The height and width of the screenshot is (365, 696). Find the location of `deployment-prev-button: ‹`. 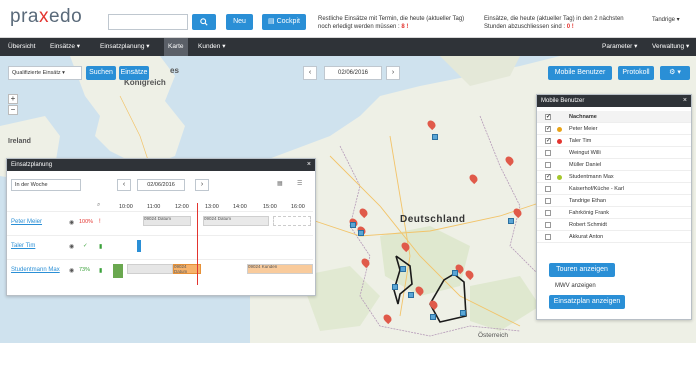

deployment-prev-button: ‹ is located at coordinates (124, 185).